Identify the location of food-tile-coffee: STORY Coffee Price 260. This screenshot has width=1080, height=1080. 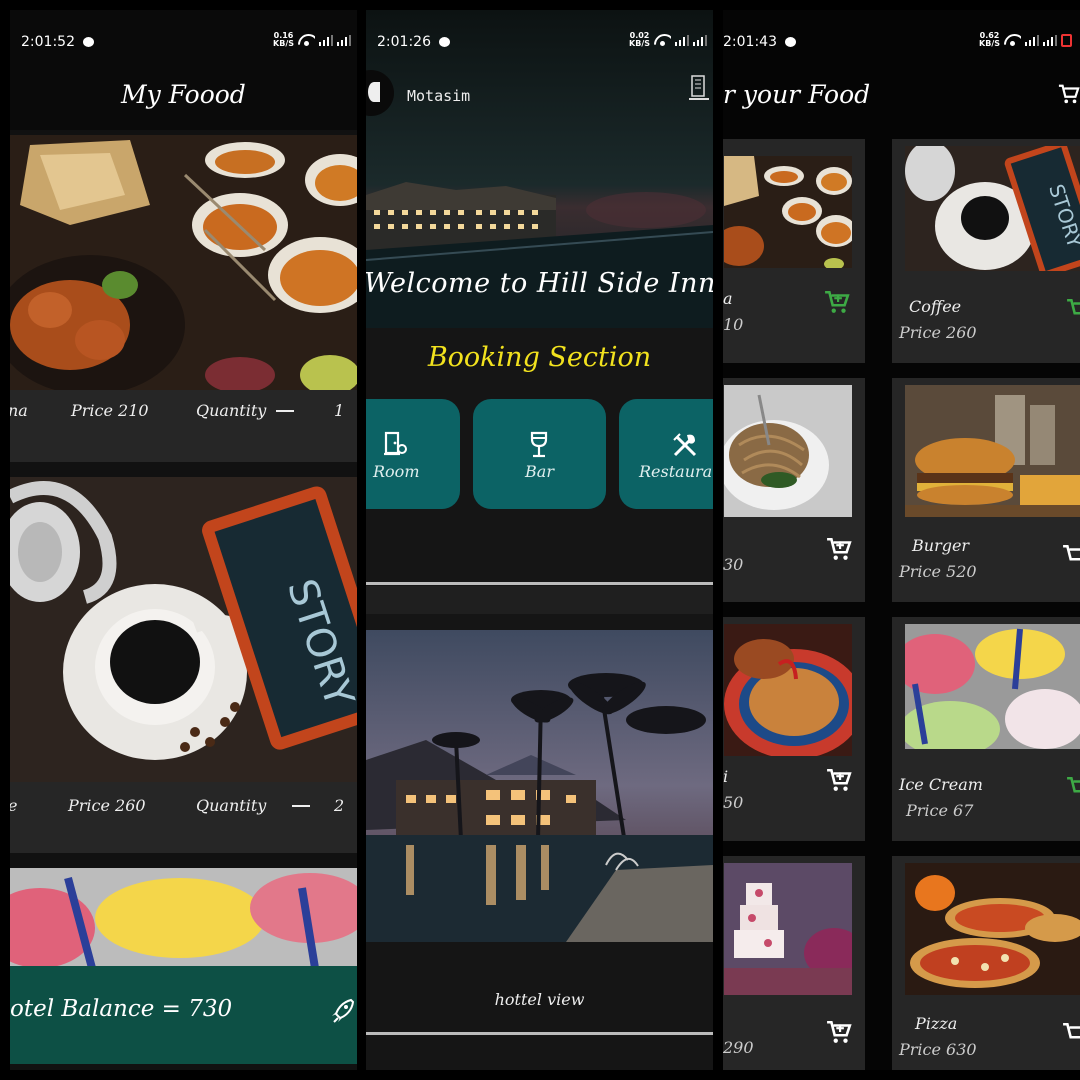
(986, 251).